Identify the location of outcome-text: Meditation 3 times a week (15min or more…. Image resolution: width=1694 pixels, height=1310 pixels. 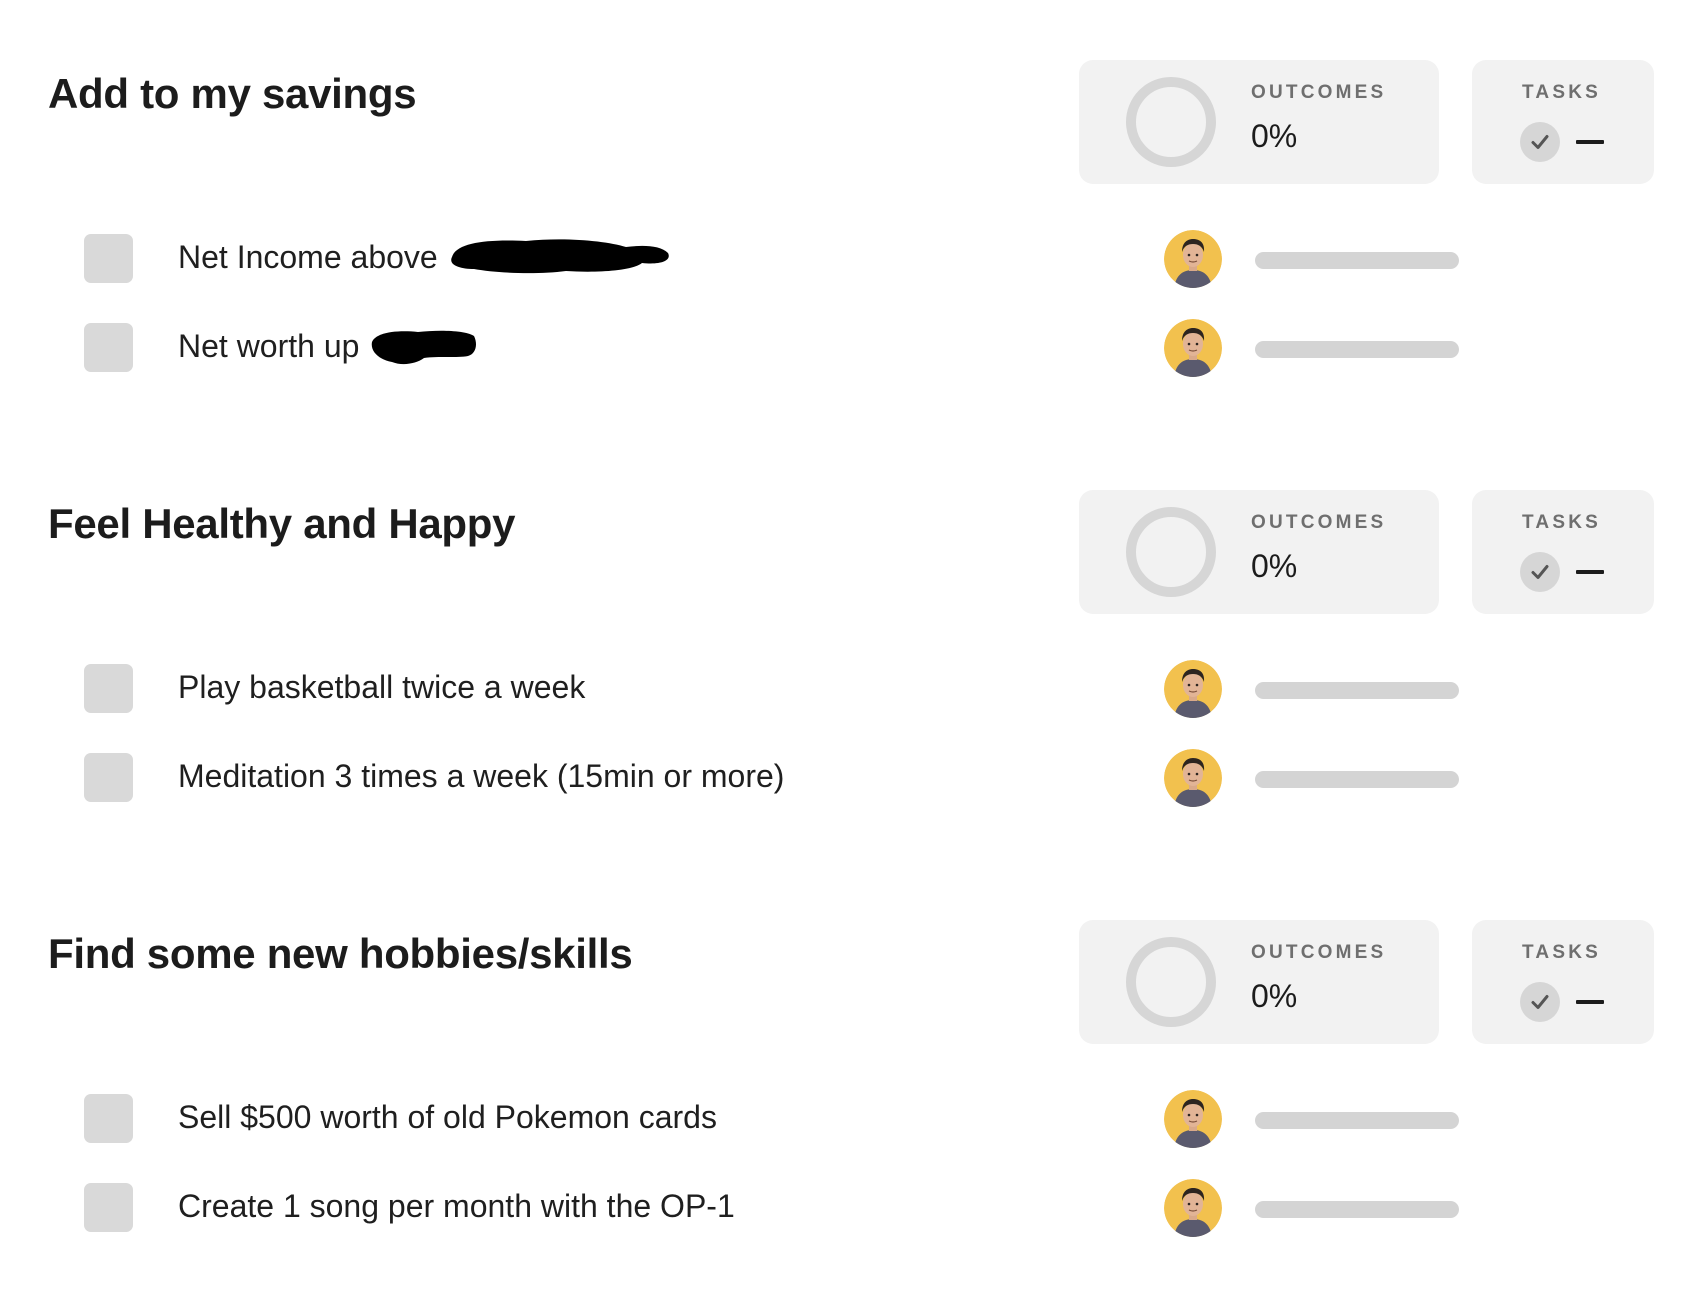
(481, 776).